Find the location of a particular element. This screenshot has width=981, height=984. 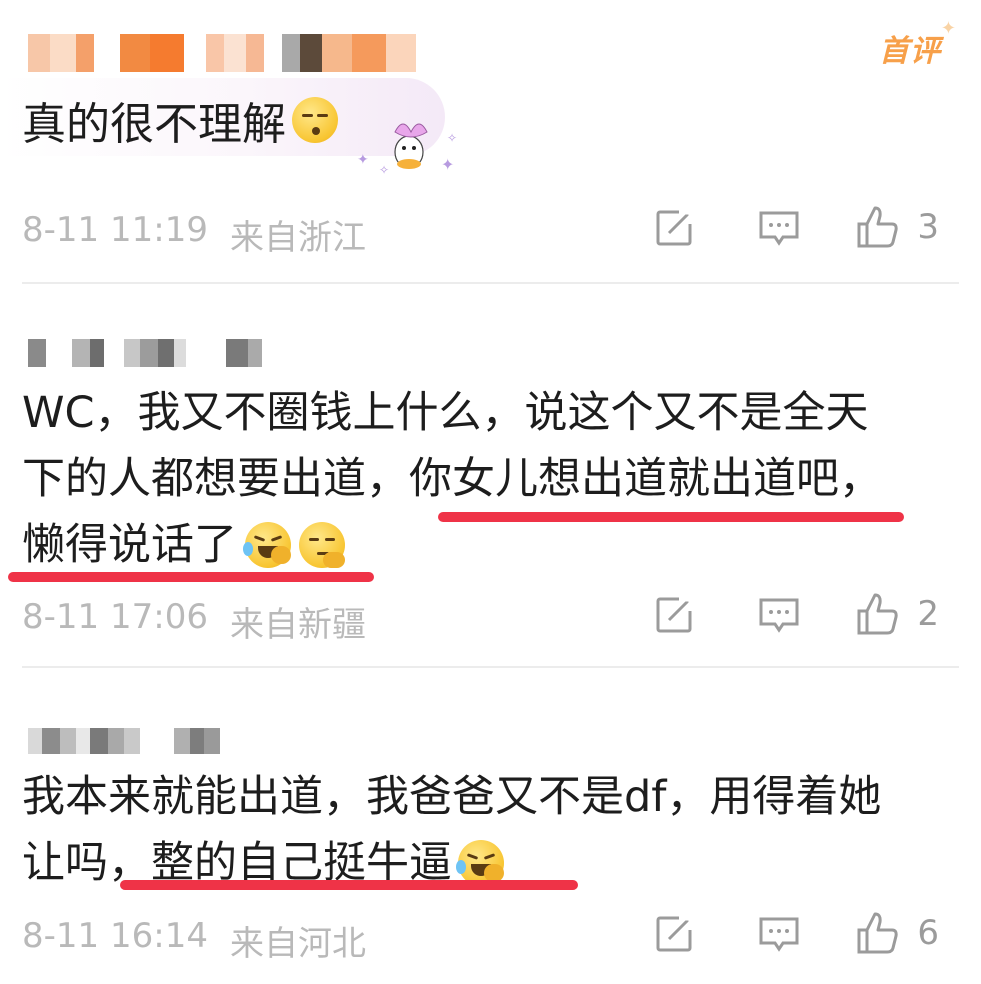

badge-label: 首评 is located at coordinates (910, 51).